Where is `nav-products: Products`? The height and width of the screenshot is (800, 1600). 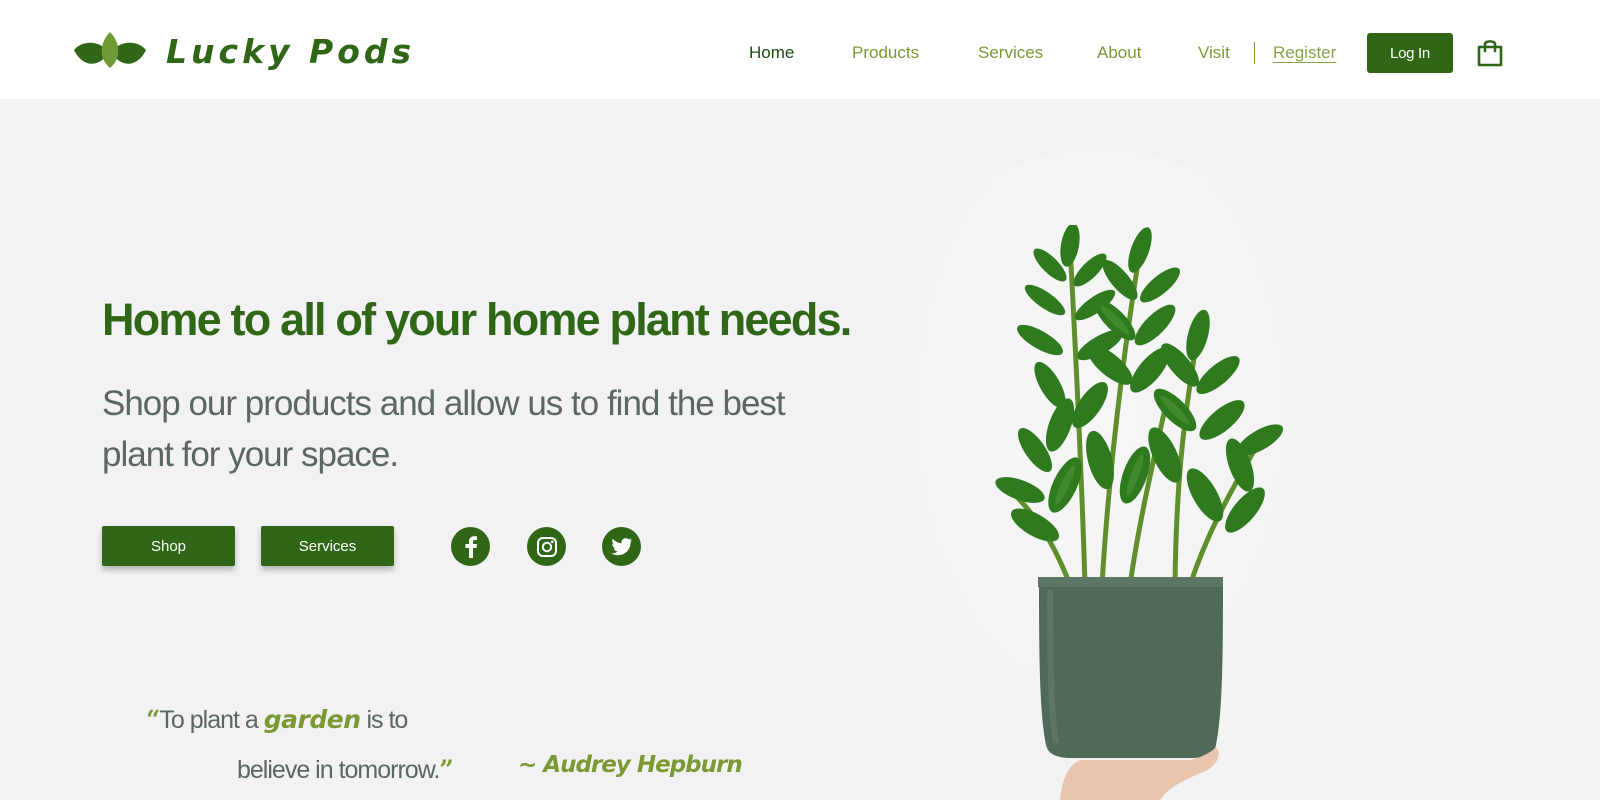 nav-products: Products is located at coordinates (885, 53).